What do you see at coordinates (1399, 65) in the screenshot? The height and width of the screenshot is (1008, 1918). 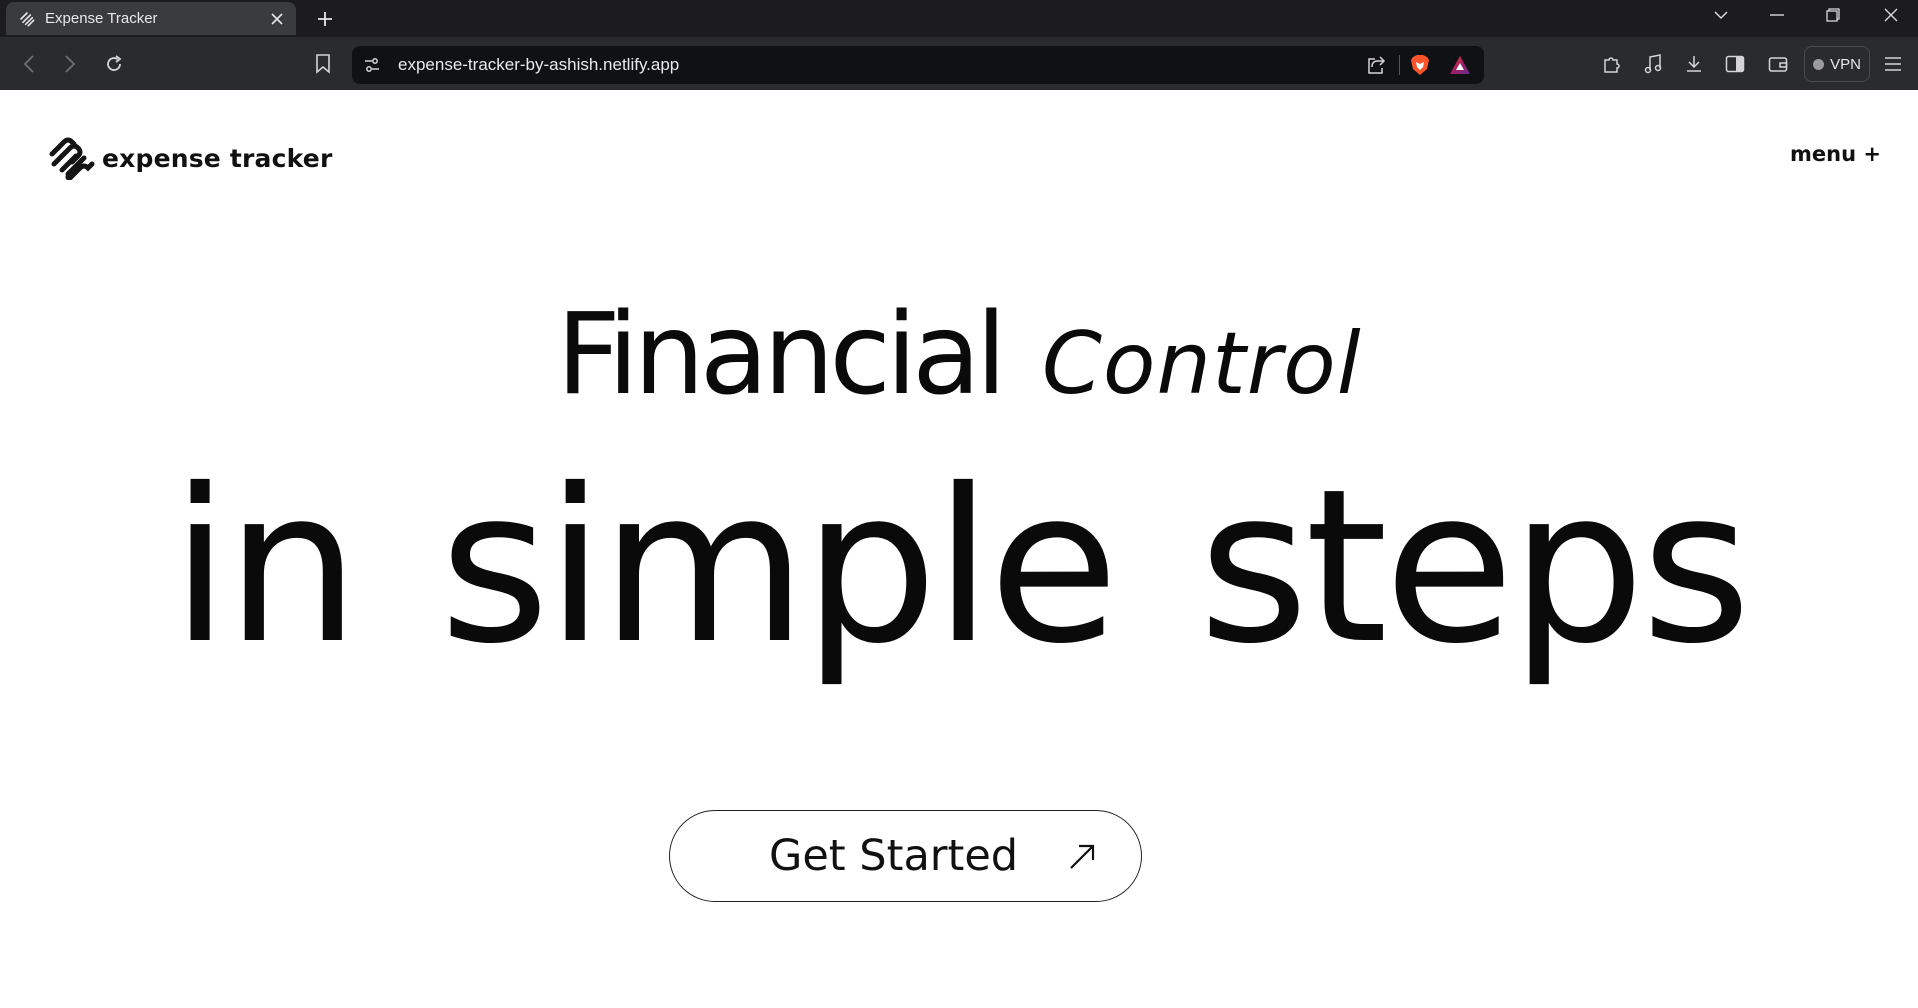 I see `url-divider` at bounding box center [1399, 65].